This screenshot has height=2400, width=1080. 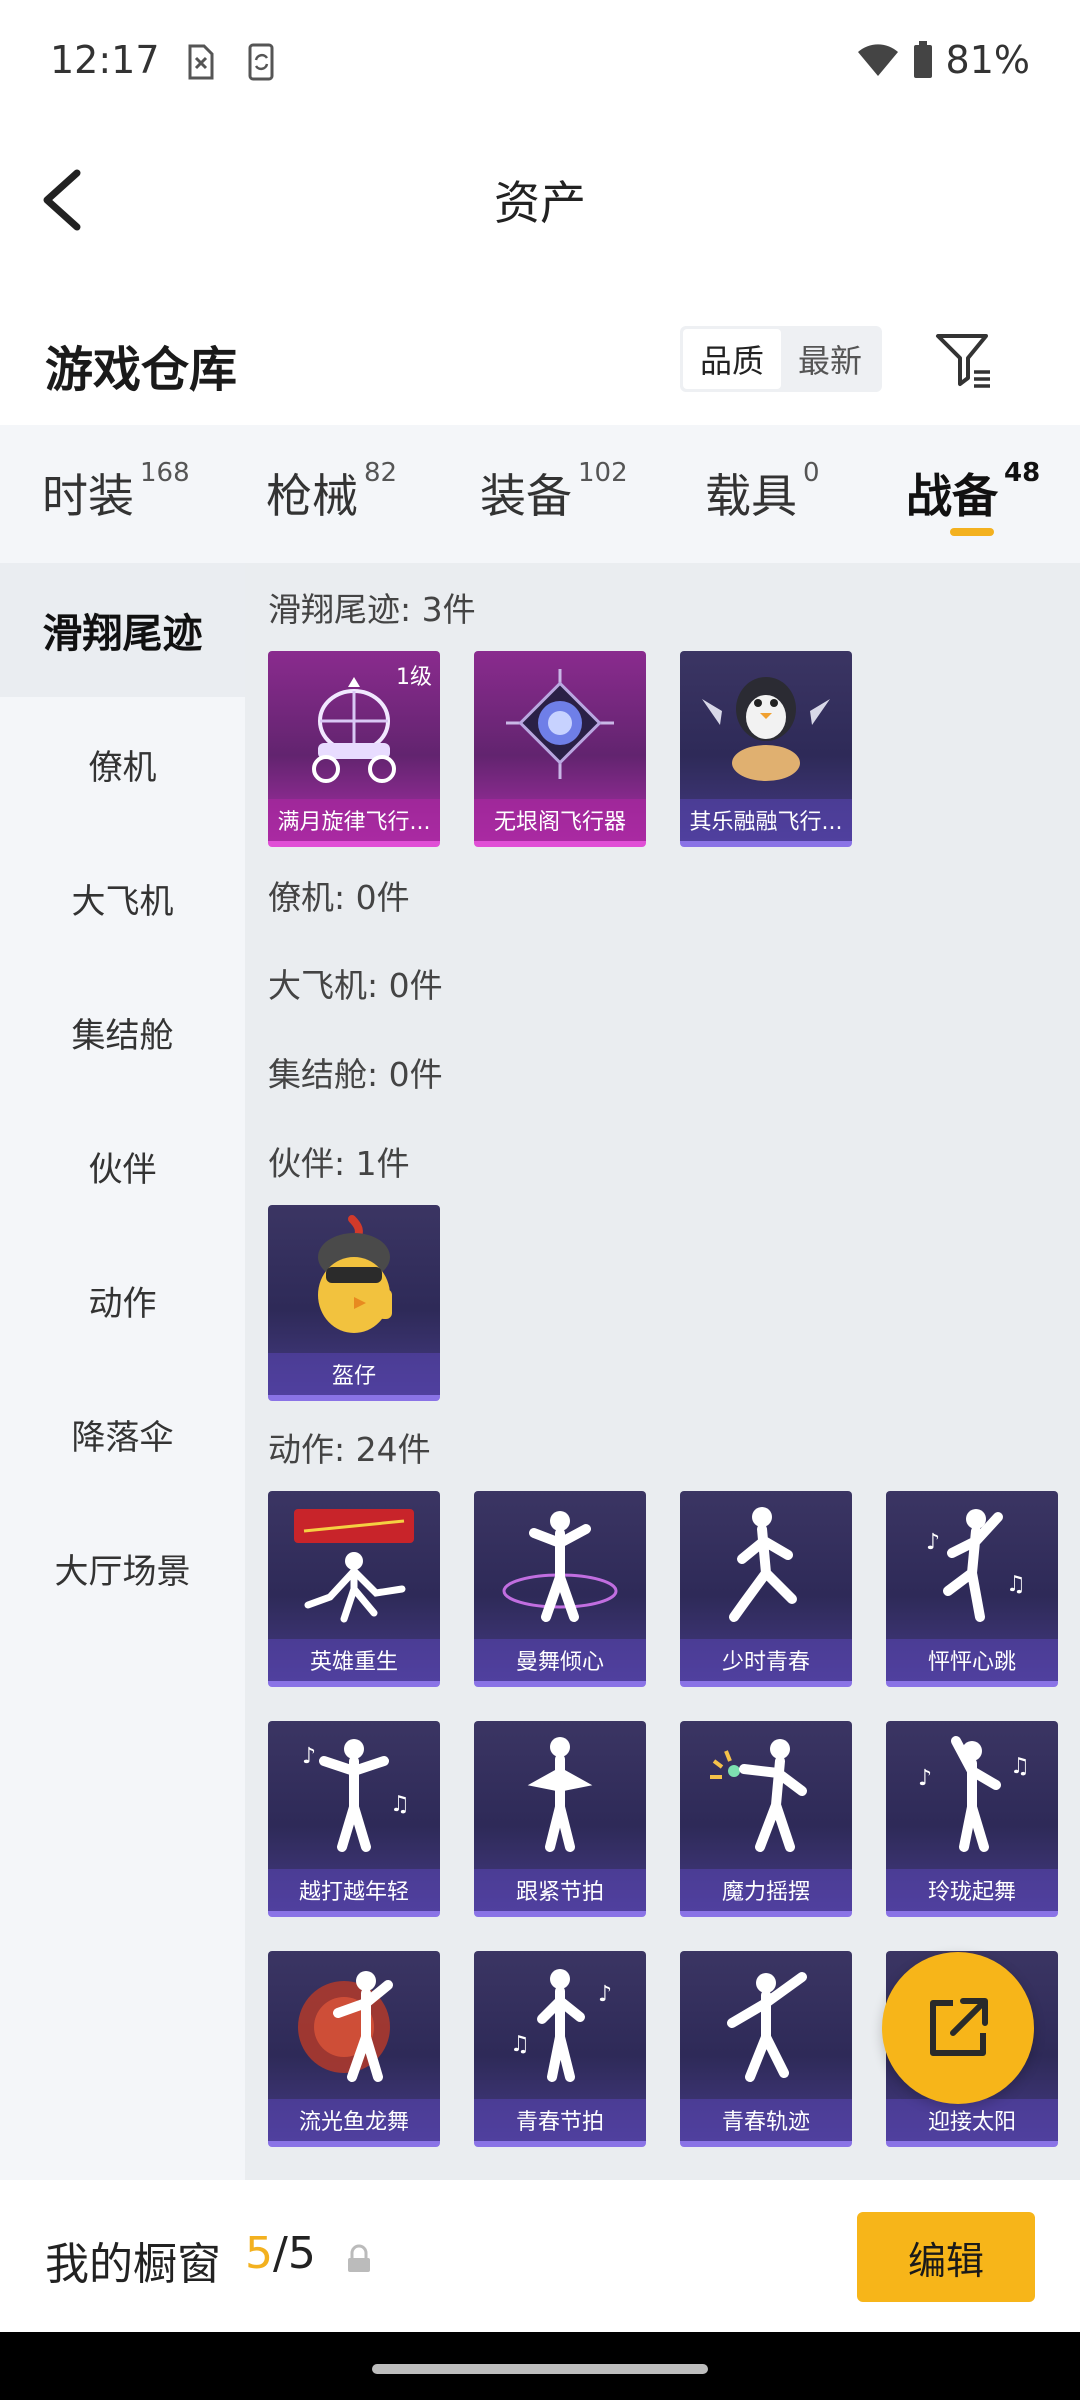 What do you see at coordinates (540, 2369) in the screenshot?
I see `home-gesture-pill` at bounding box center [540, 2369].